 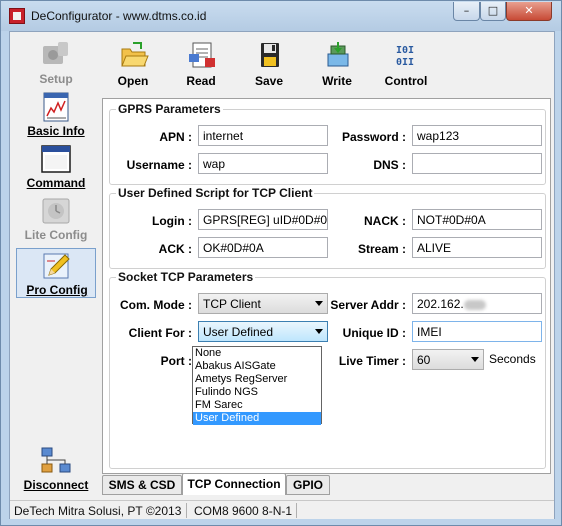 I want to click on live-timer-unit: Seconds, so click(x=512, y=359).